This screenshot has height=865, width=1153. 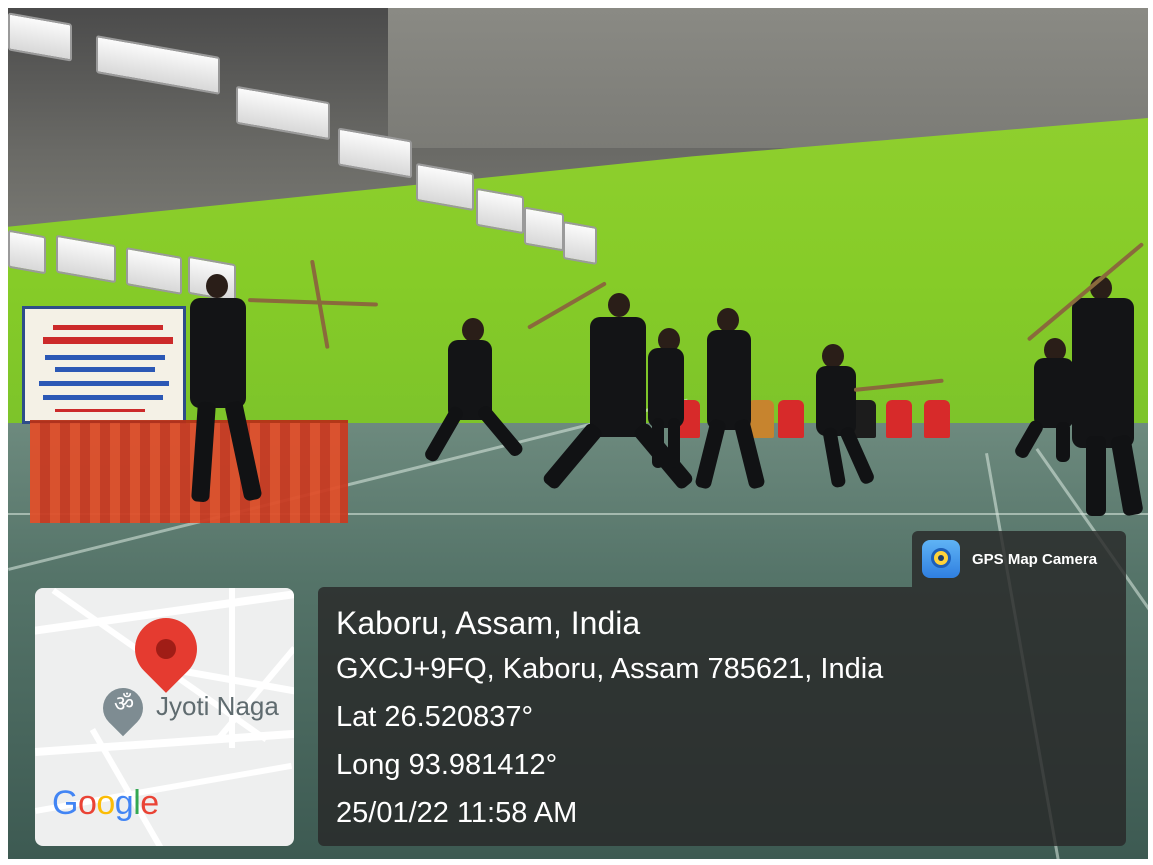 I want to click on gps-map-camera-logo-icon, so click(x=941, y=559).